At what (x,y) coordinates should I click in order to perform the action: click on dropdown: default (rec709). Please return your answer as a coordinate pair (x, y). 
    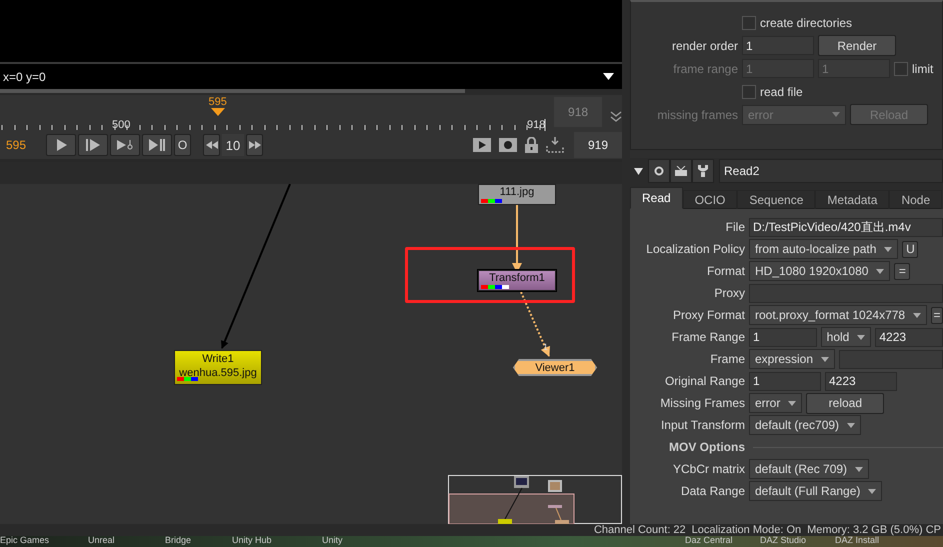
    Looking at the image, I should click on (805, 425).